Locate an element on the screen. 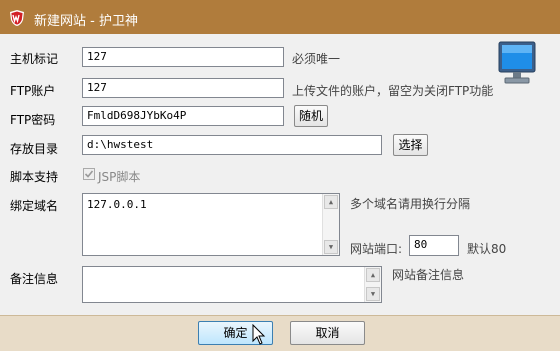 Image resolution: width=560 pixels, height=351 pixels. mouse-cursor-icon is located at coordinates (259, 334).